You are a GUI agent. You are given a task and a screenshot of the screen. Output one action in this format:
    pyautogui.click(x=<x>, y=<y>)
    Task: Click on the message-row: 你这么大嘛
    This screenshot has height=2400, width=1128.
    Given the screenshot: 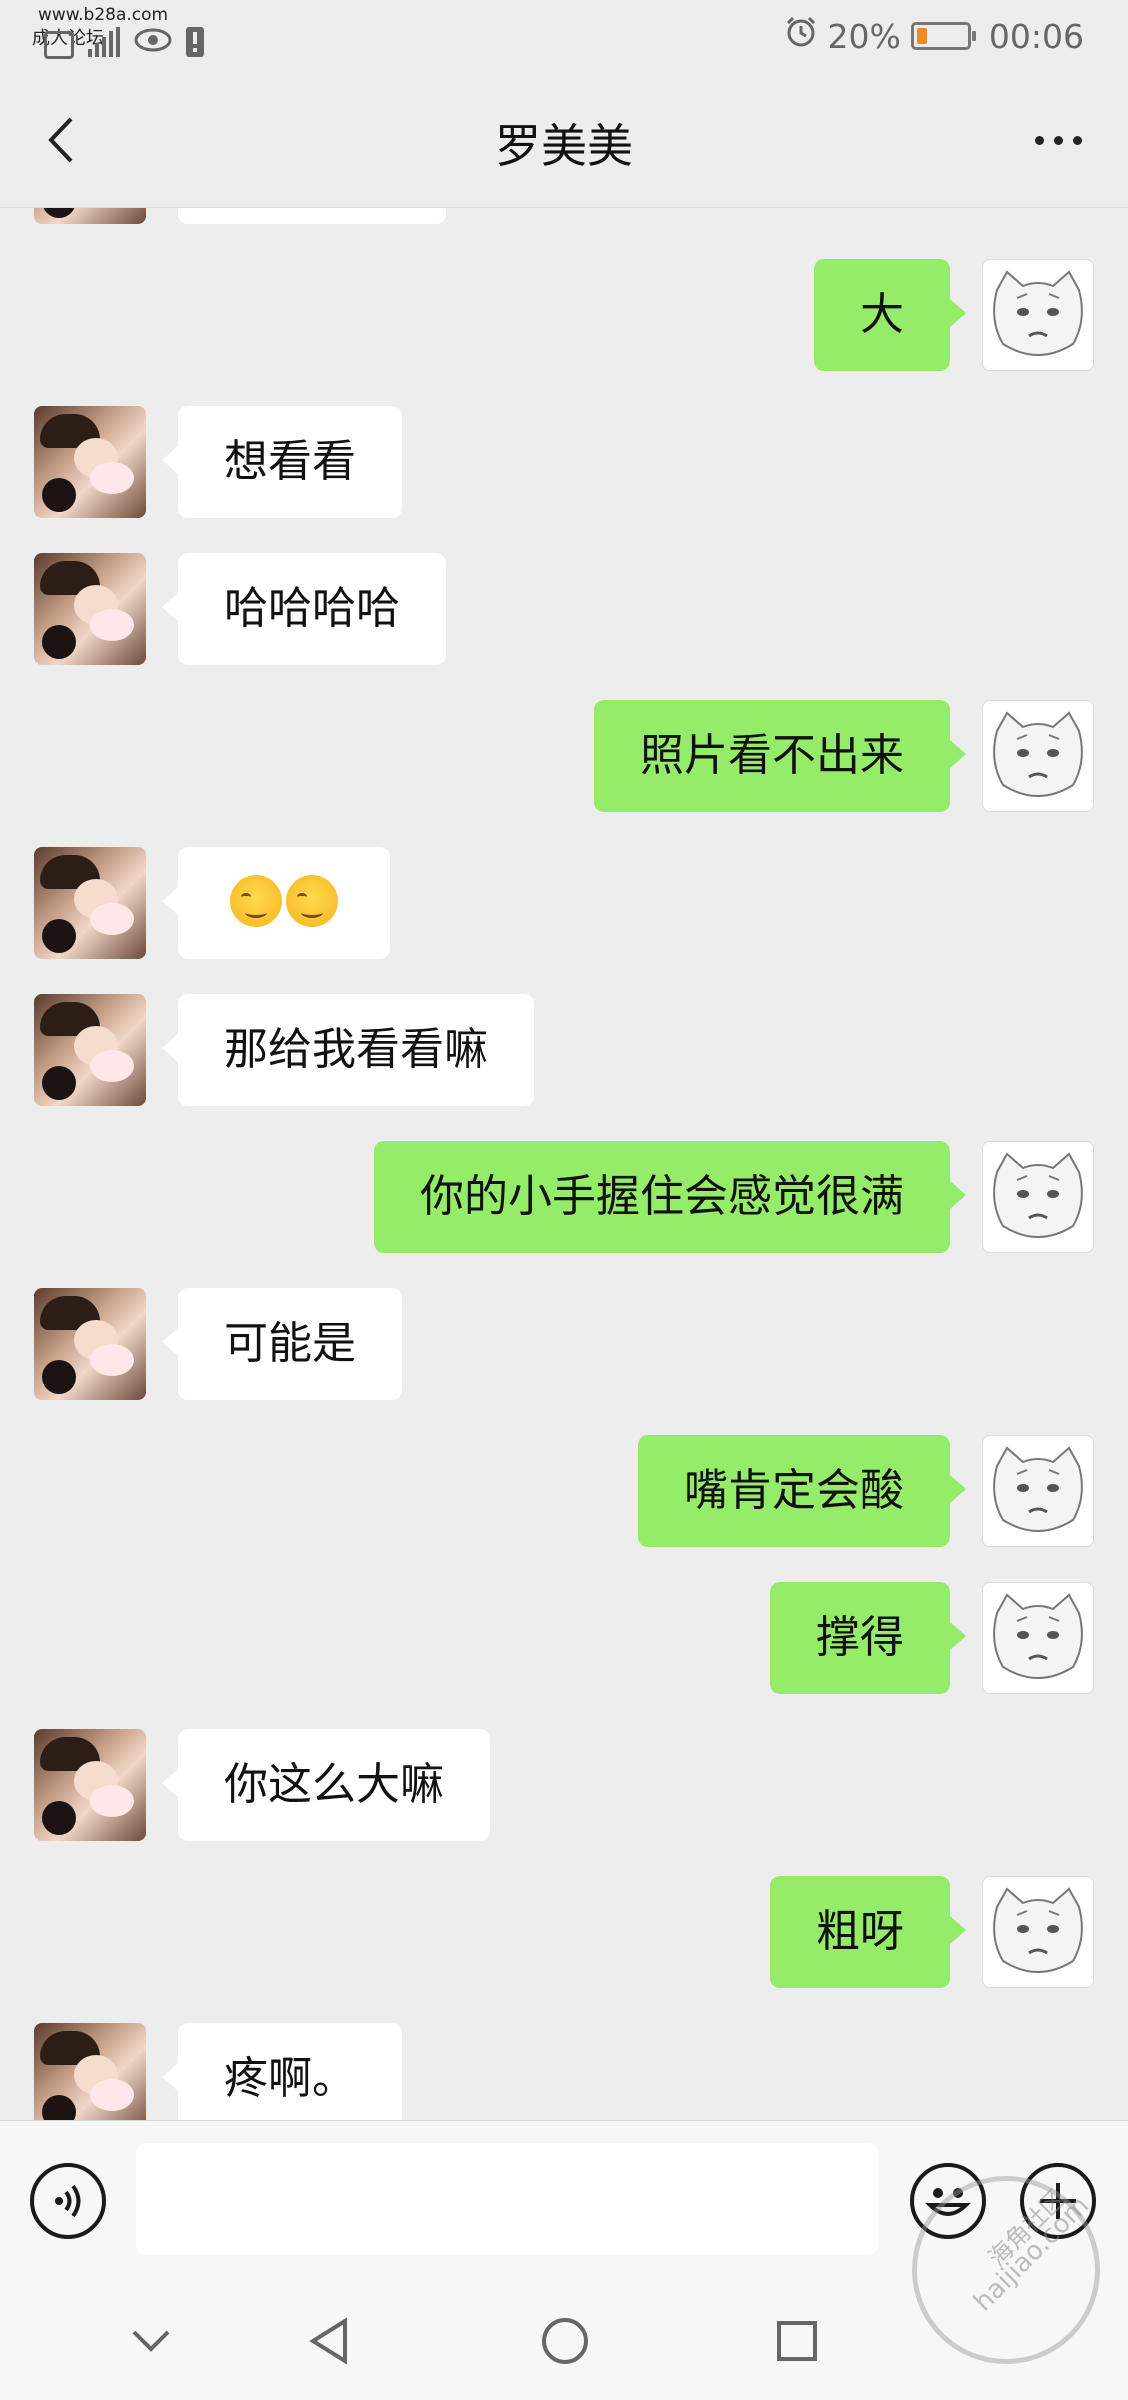 What is the action you would take?
    pyautogui.click(x=564, y=1785)
    